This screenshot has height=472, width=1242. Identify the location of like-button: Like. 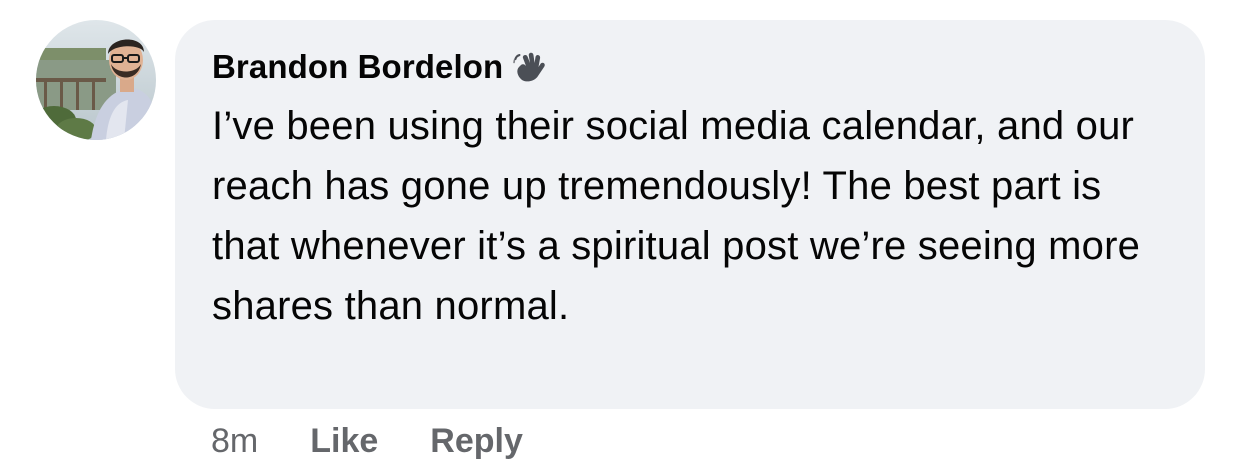
(344, 441).